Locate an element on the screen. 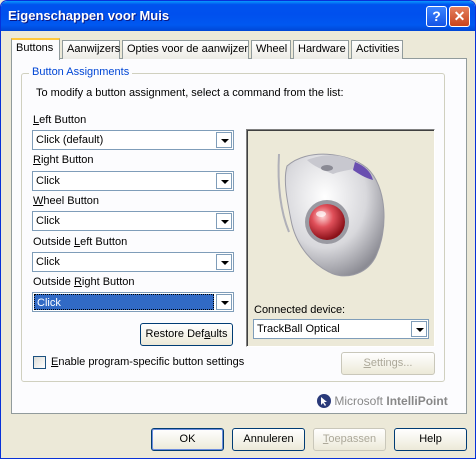 The height and width of the screenshot is (459, 476). wheel-button-label: Wheel Button is located at coordinates (66, 201).